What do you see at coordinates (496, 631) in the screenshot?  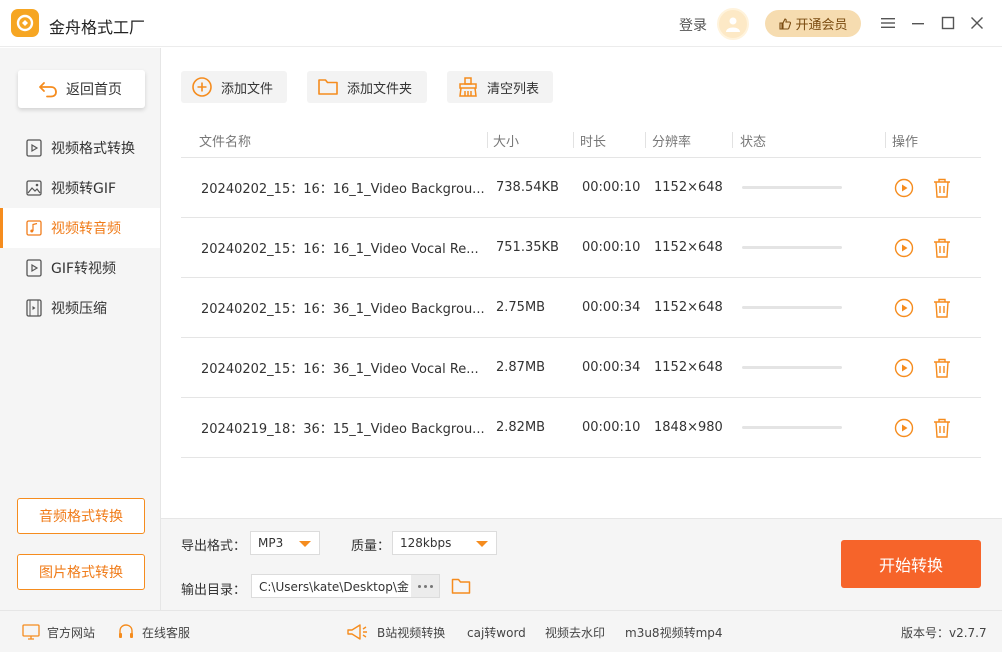 I see `caj-to-word-link: caj转word` at bounding box center [496, 631].